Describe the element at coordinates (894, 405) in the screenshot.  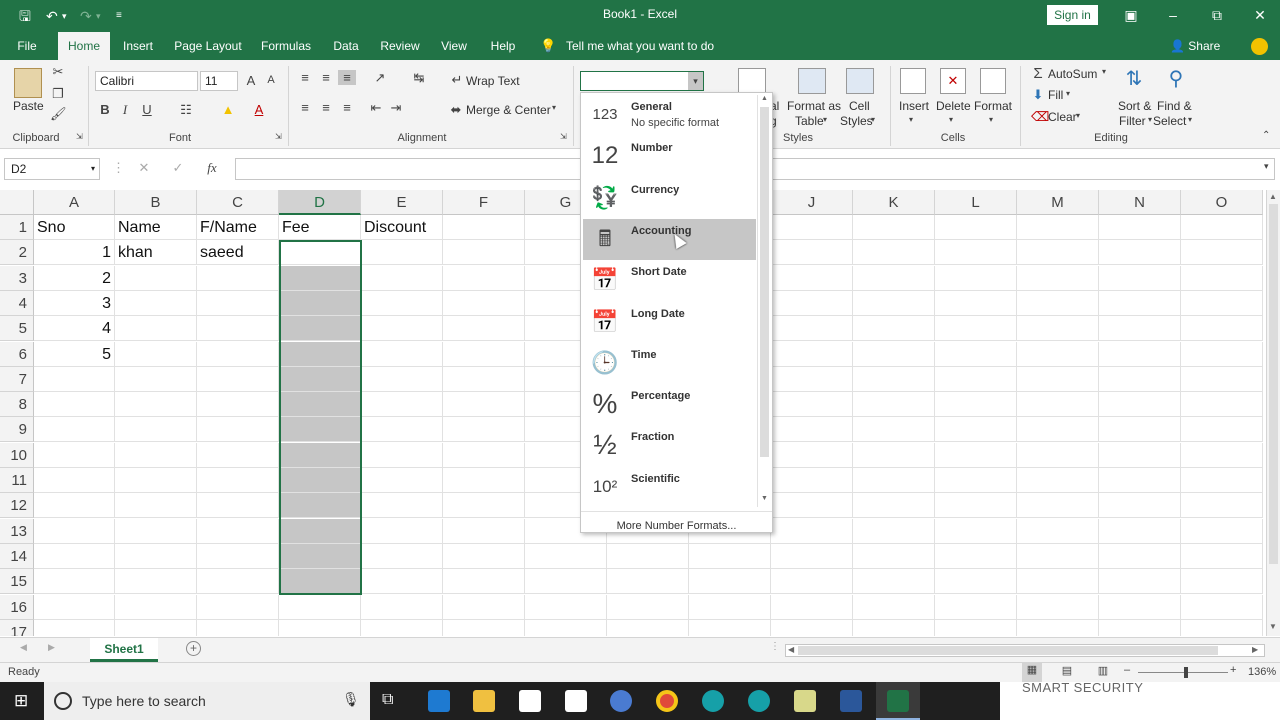
I see `cell-k8` at that location.